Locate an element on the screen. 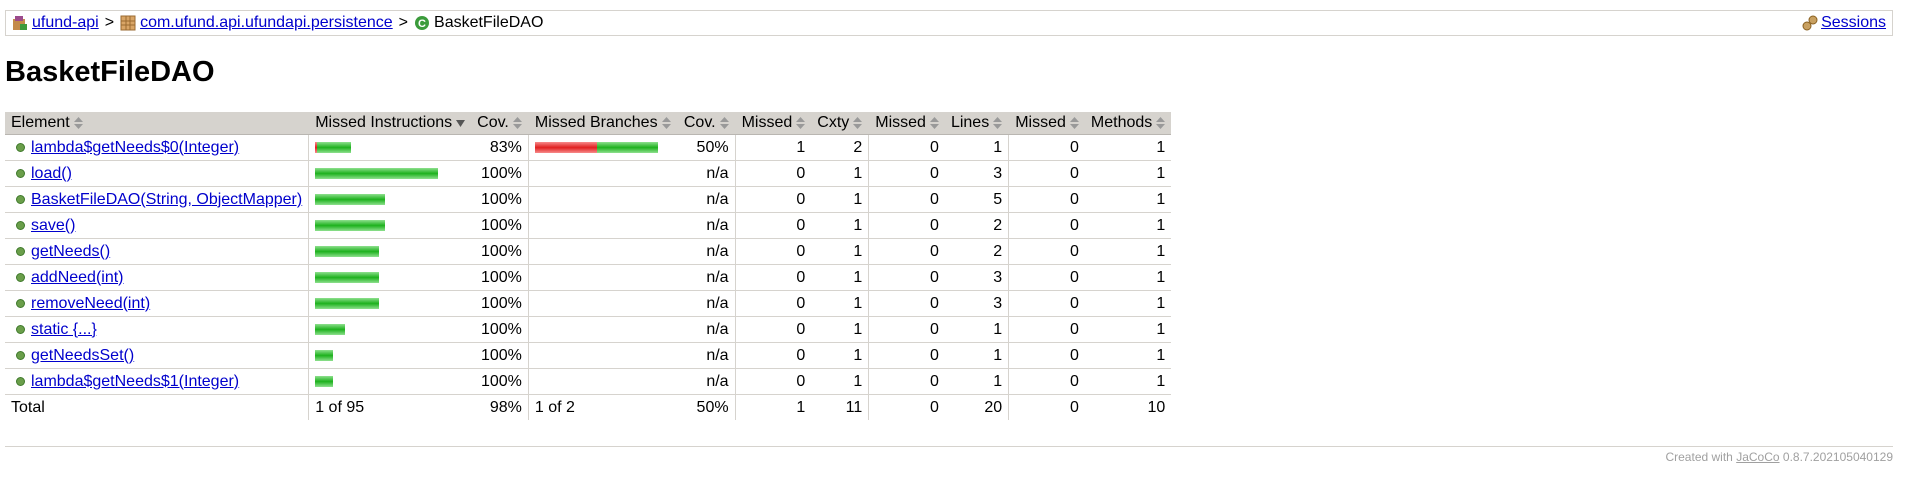  sessions-link-wrap: Sessions is located at coordinates (1844, 23).